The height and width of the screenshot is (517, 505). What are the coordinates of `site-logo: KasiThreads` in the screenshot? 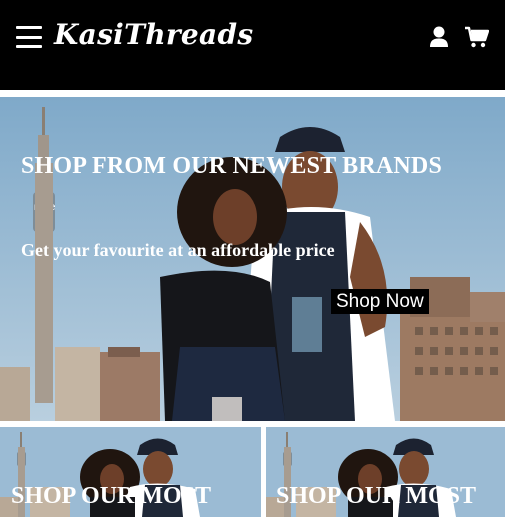 It's located at (153, 34).